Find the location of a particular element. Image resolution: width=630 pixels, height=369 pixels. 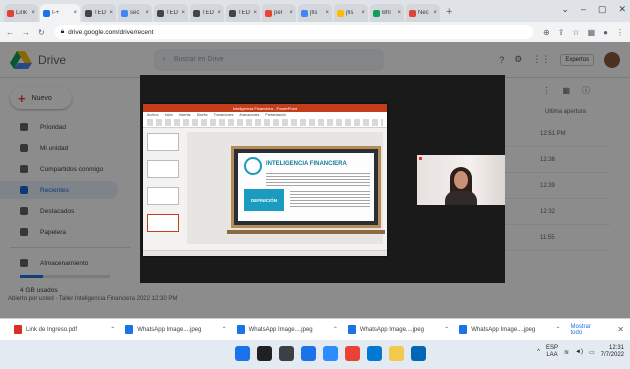

browser-tab: Bhl × is located at coordinates (387, 13).